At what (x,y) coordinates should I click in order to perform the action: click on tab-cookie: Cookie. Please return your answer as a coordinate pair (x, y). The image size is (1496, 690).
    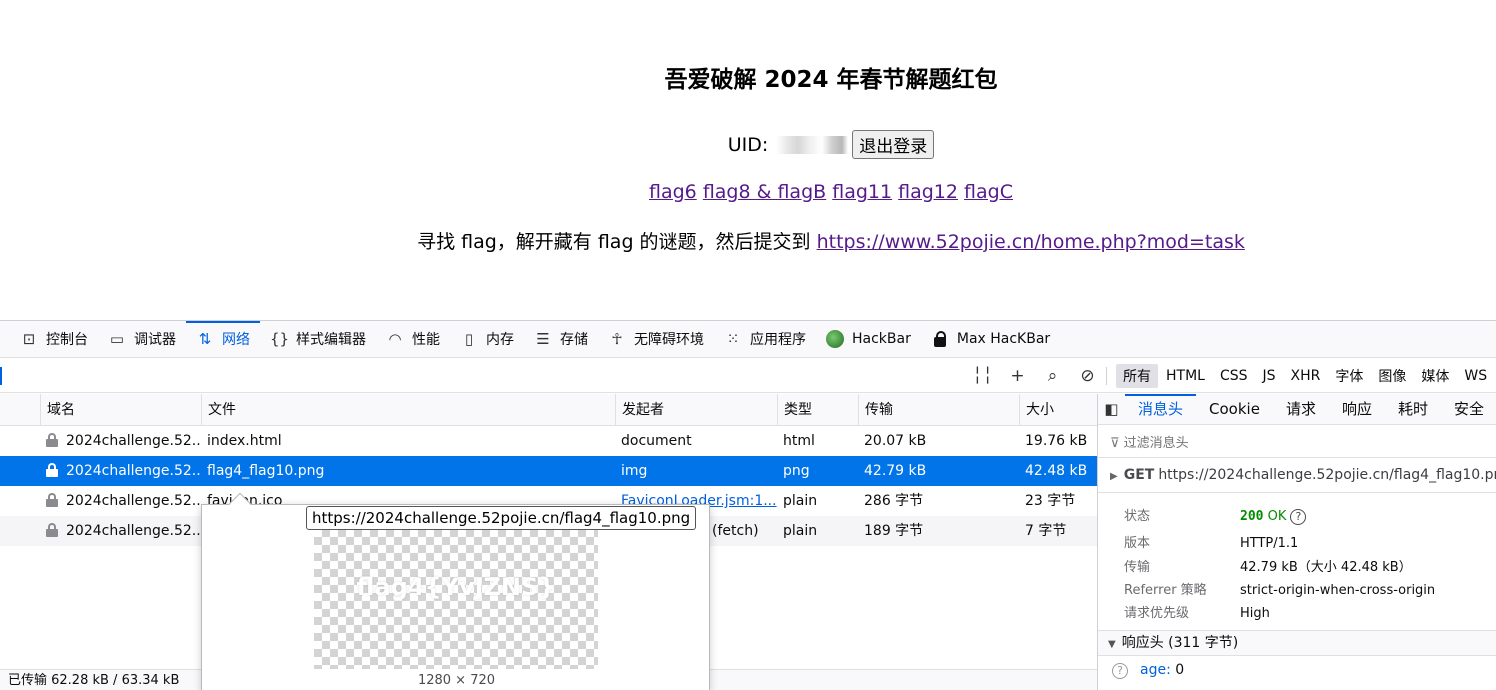
    Looking at the image, I should click on (1234, 409).